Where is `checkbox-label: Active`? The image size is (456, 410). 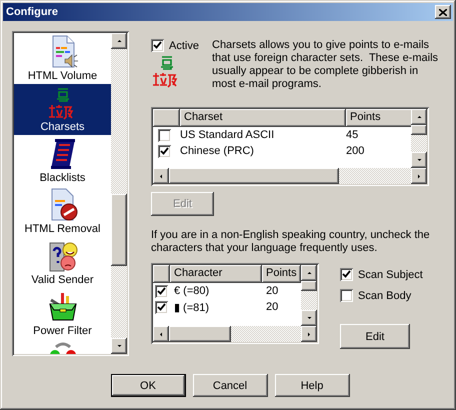 checkbox-label: Active is located at coordinates (184, 46).